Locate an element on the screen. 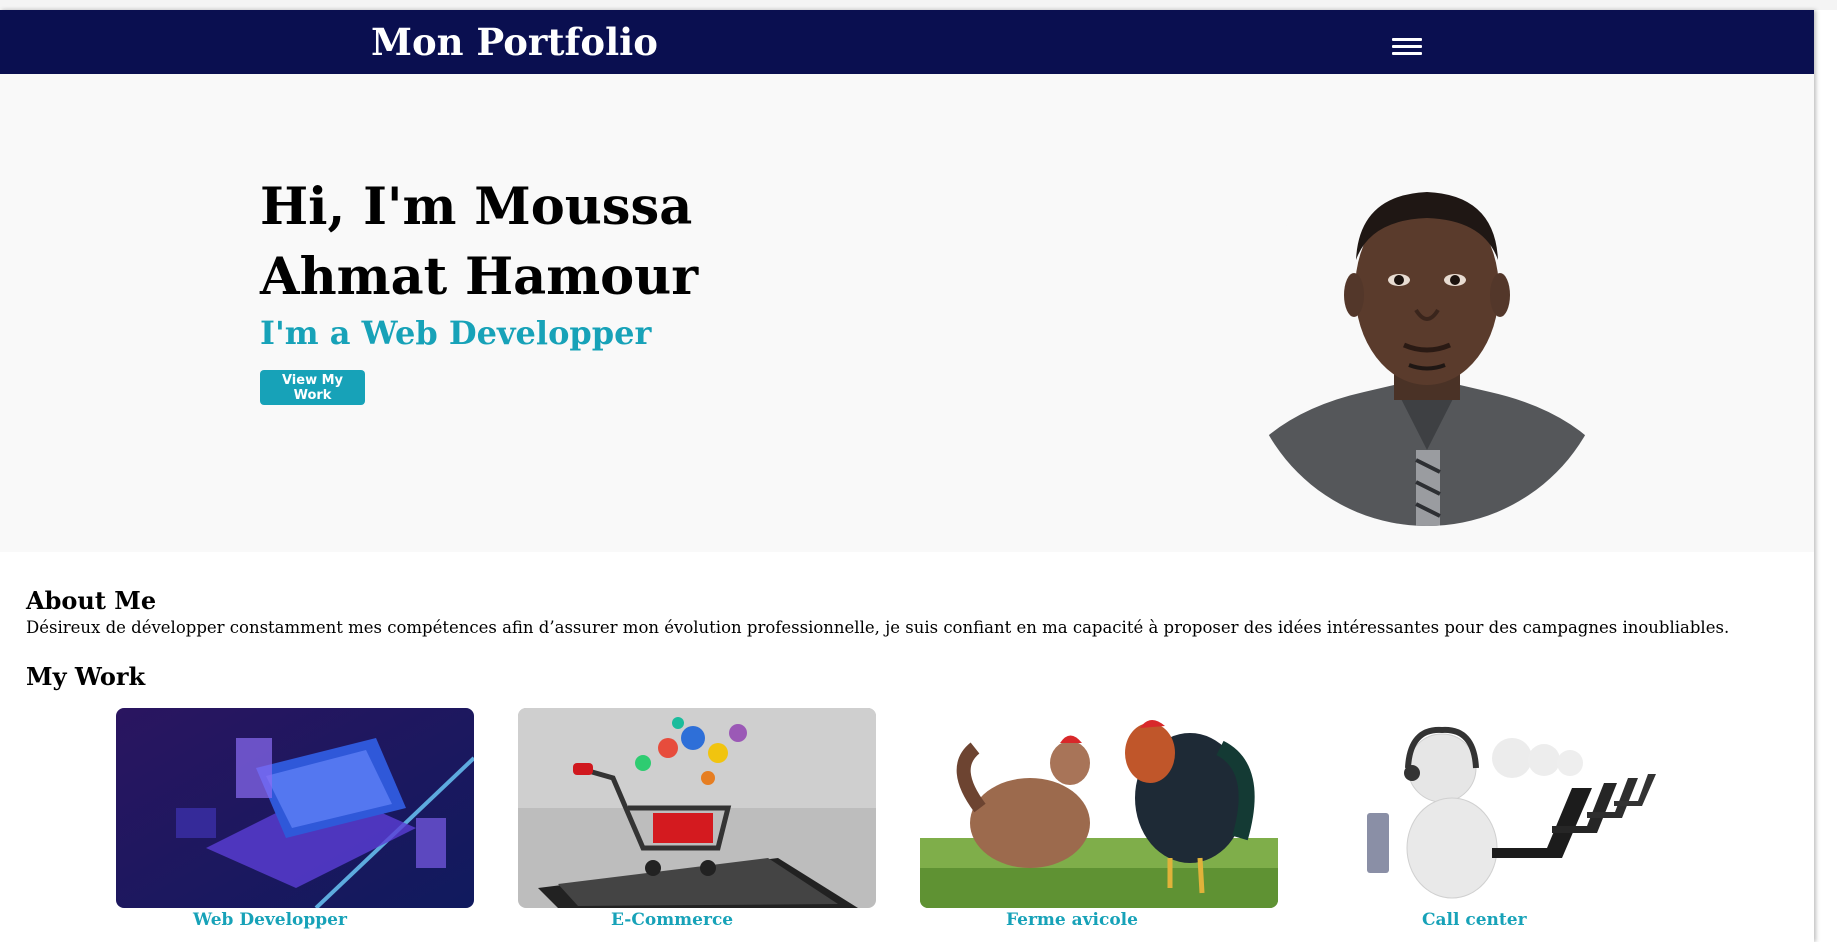  card-label-call-center: Call center is located at coordinates (1501, 920).